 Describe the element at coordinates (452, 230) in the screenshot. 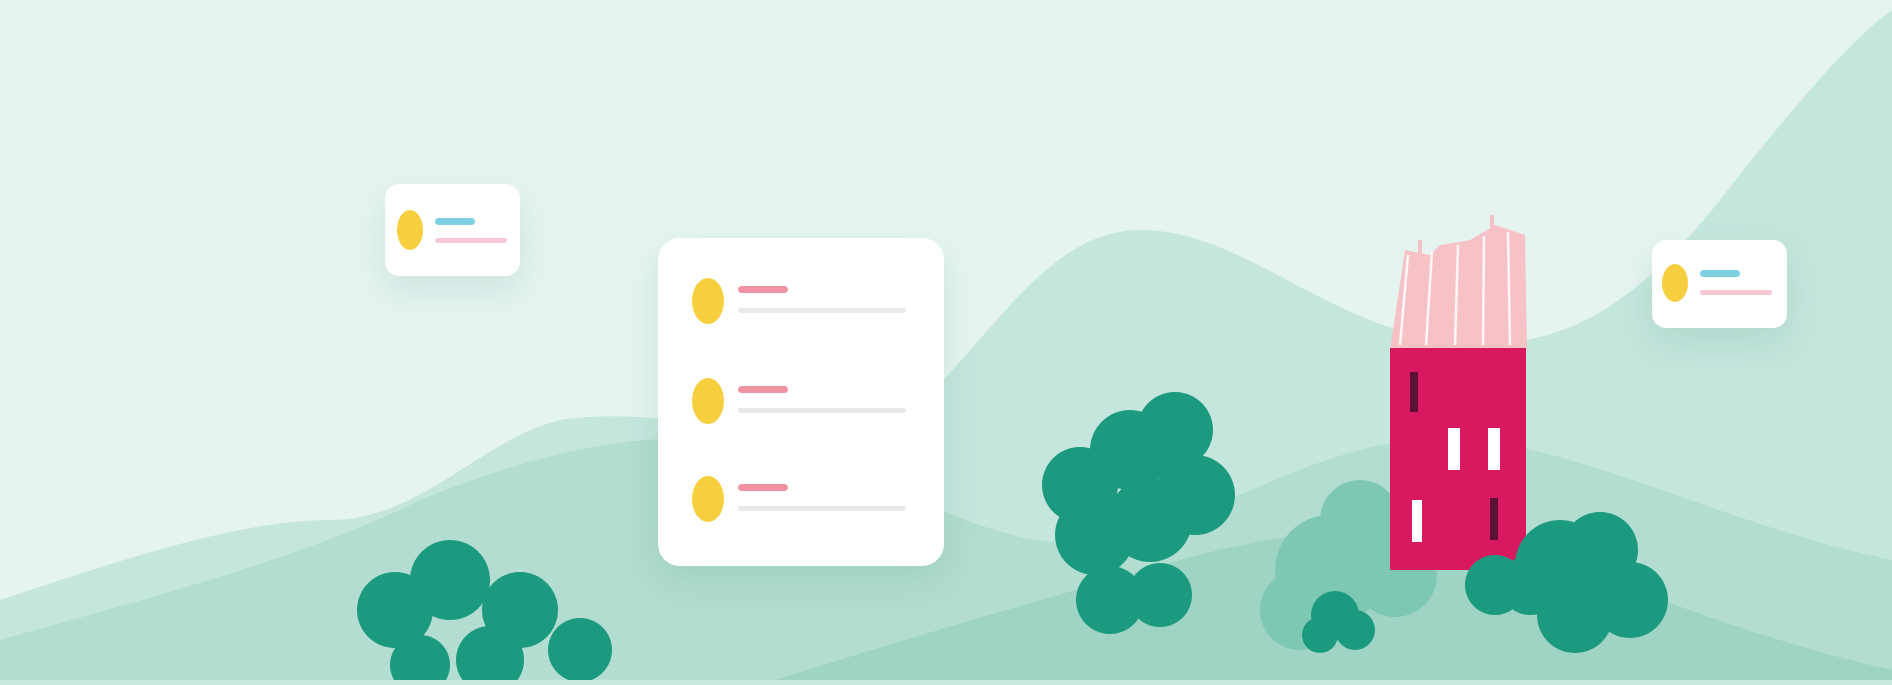

I see `list-card-small-left` at that location.